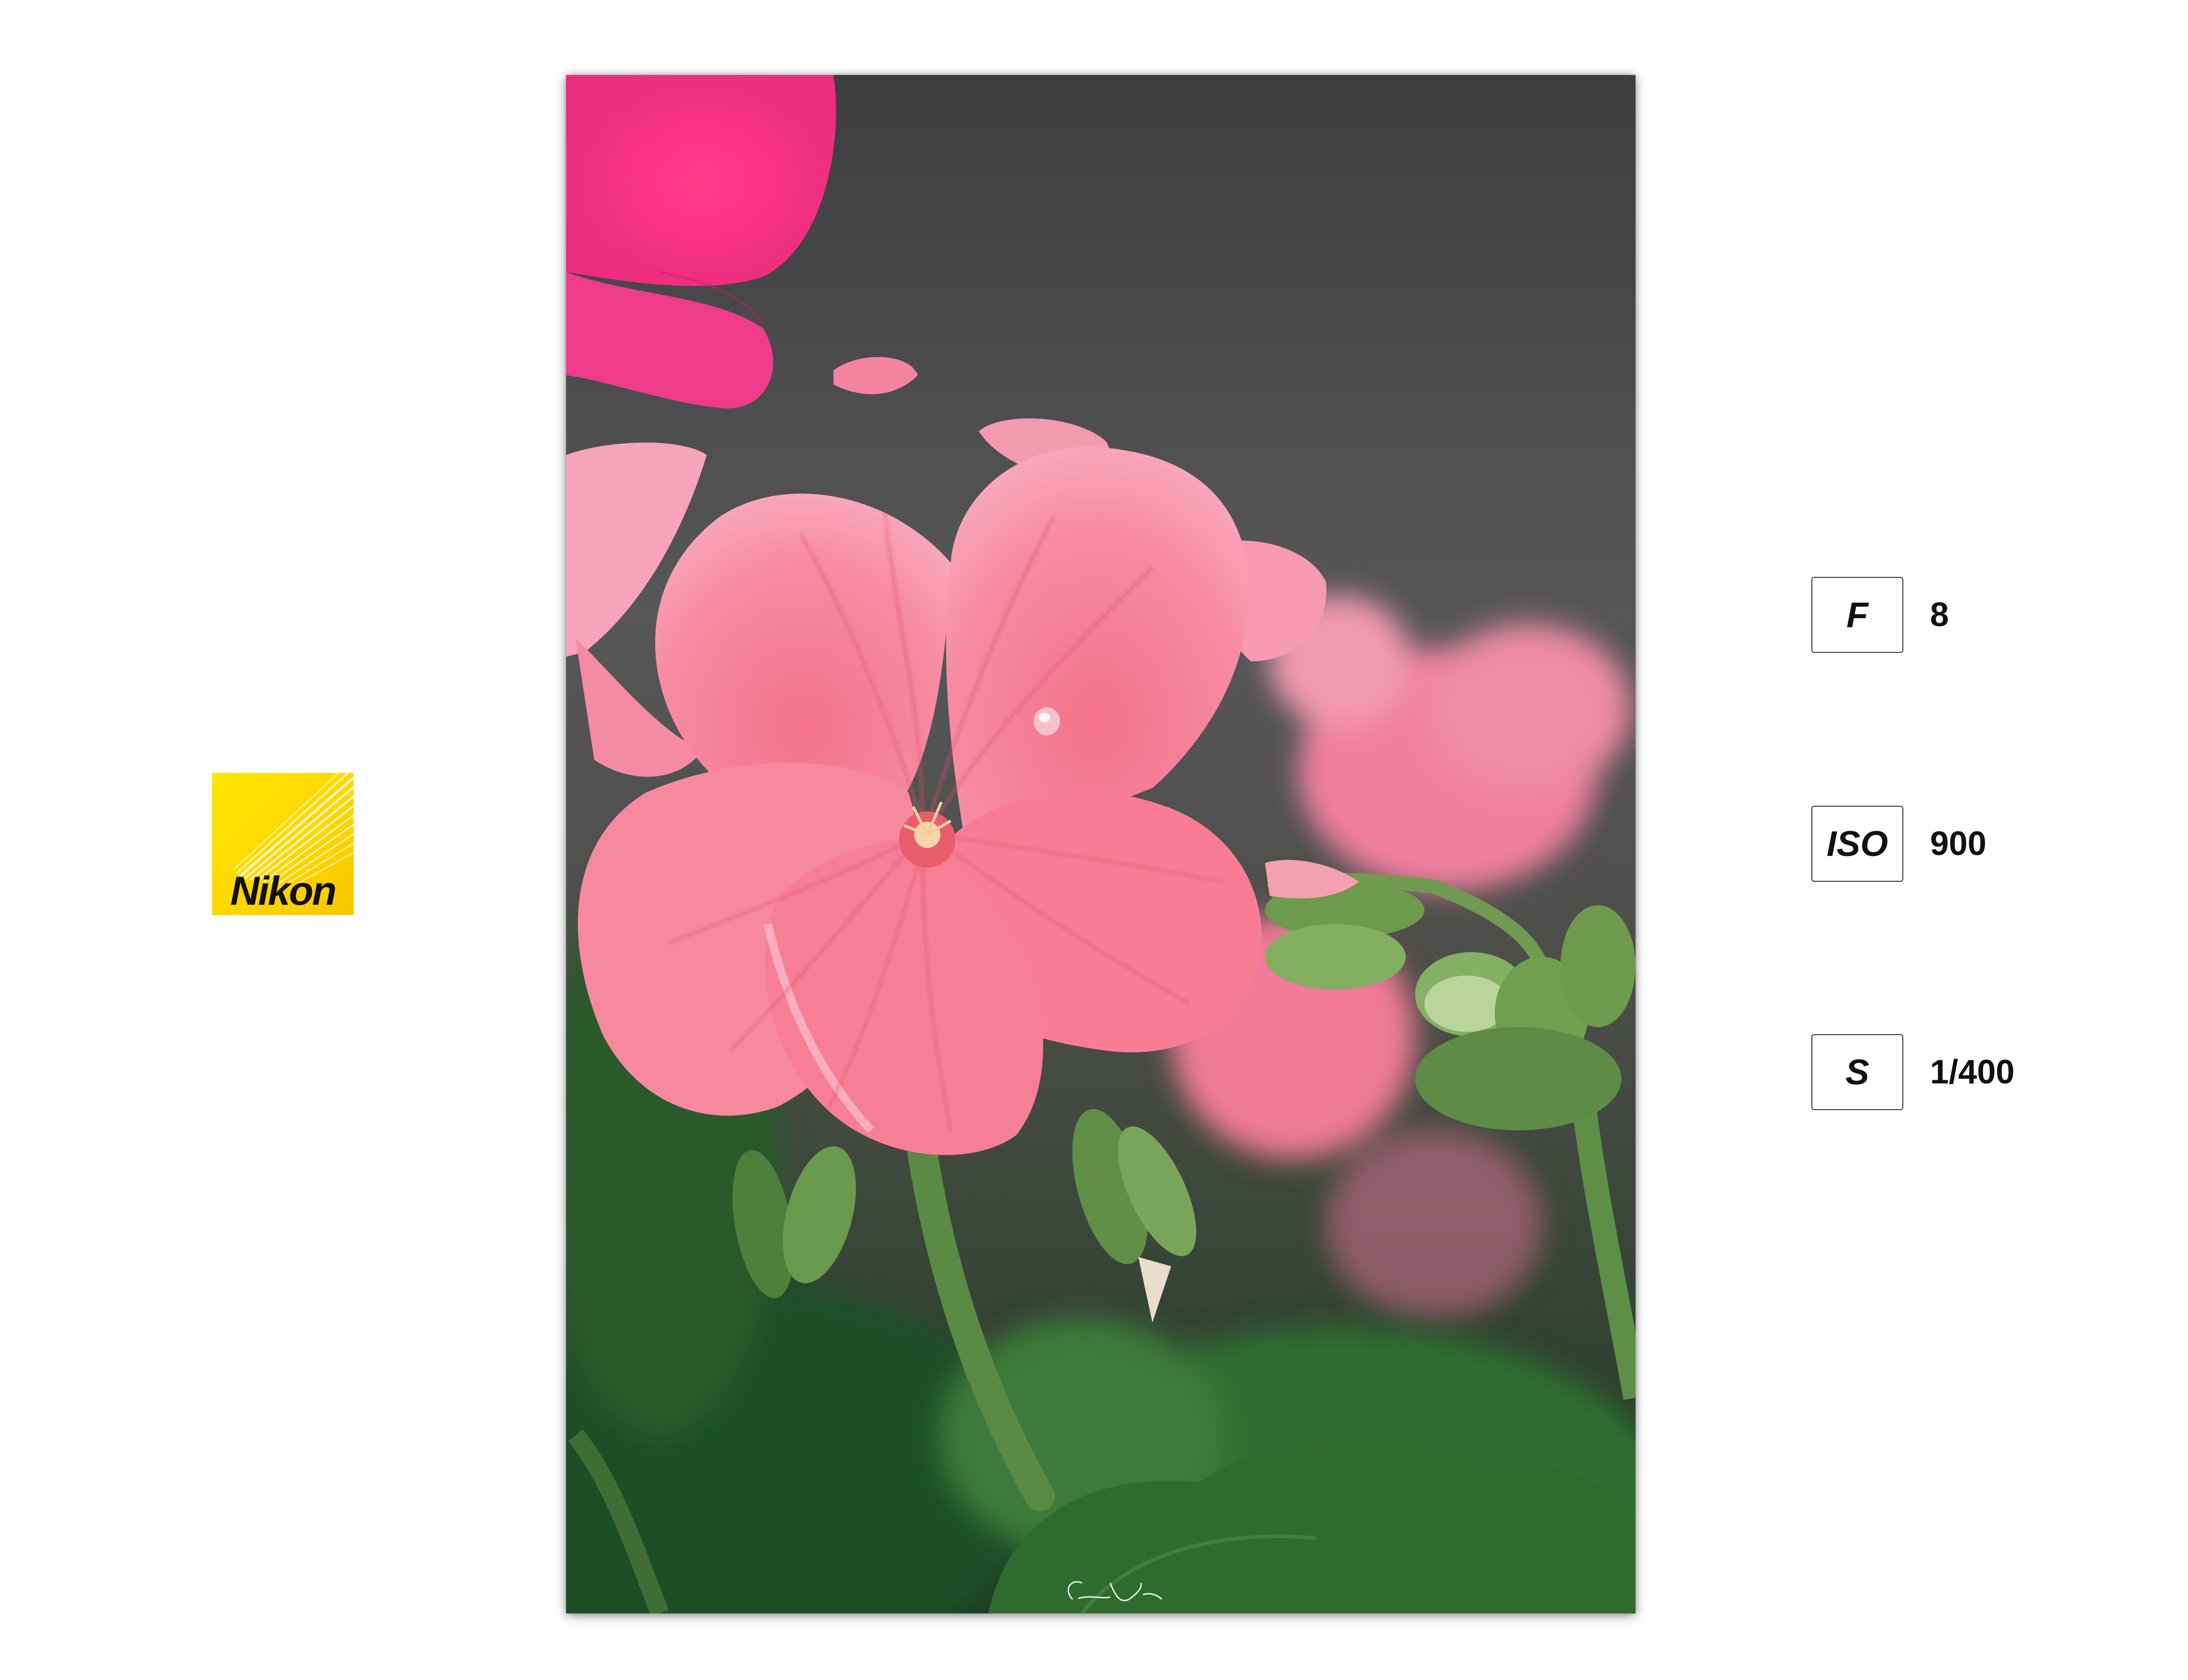  I want to click on exif-aperture-row: F 8, so click(1952, 616).